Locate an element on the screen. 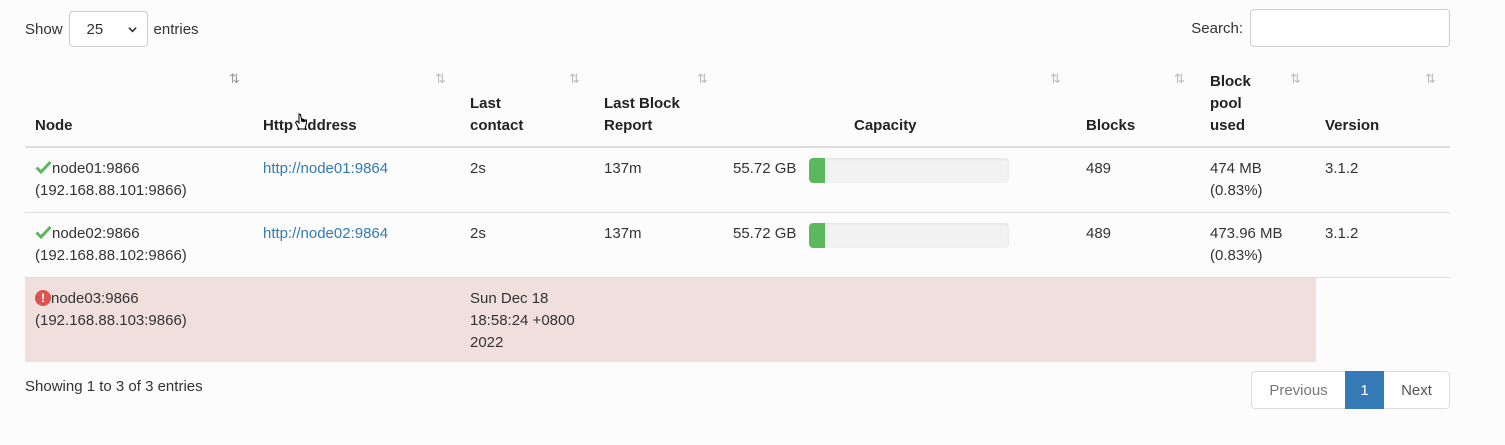 The height and width of the screenshot is (445, 1505). next-button: Next is located at coordinates (1417, 390).